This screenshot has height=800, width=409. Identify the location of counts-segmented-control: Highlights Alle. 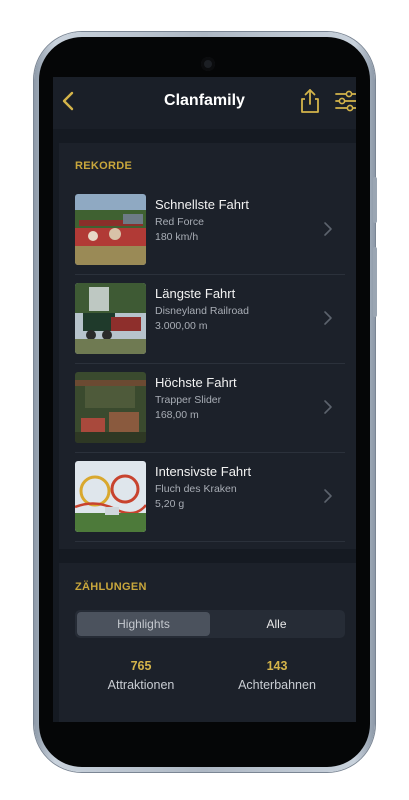
(210, 624).